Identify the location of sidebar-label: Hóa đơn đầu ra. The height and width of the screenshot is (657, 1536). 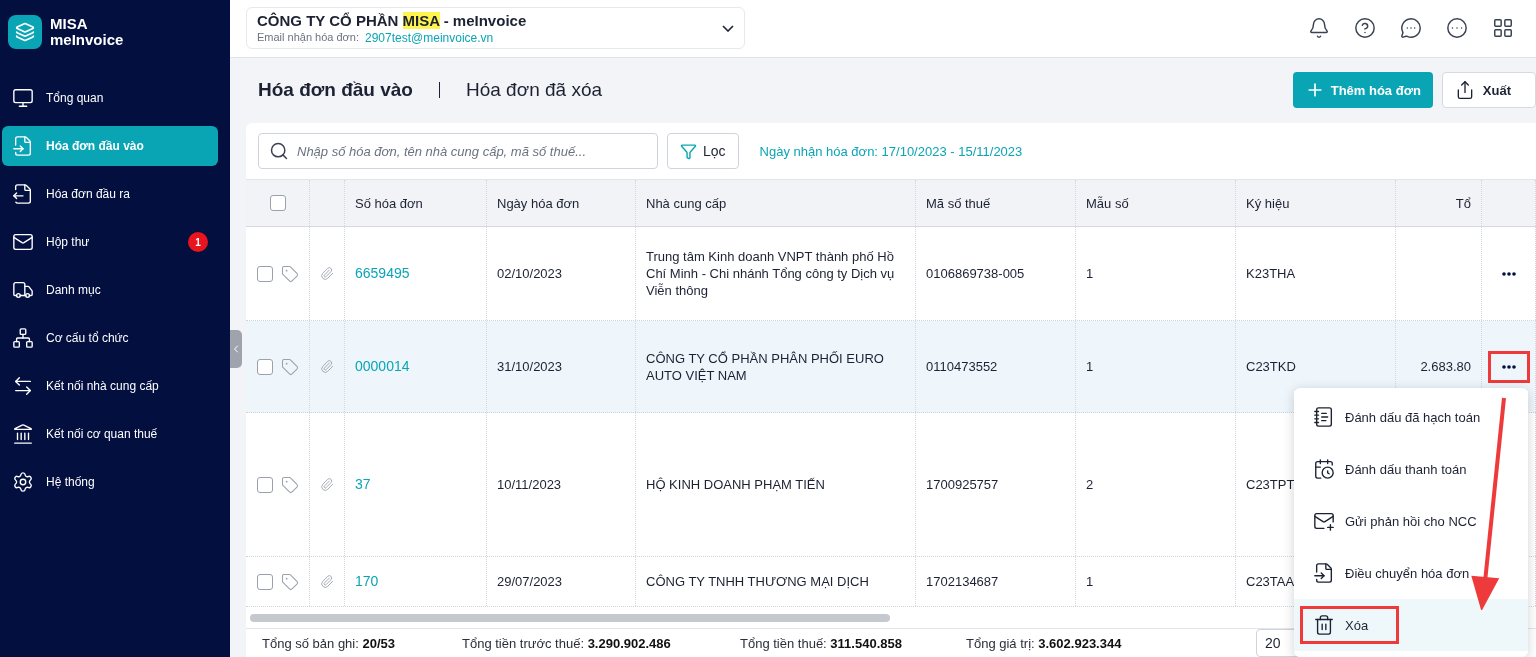
(88, 194).